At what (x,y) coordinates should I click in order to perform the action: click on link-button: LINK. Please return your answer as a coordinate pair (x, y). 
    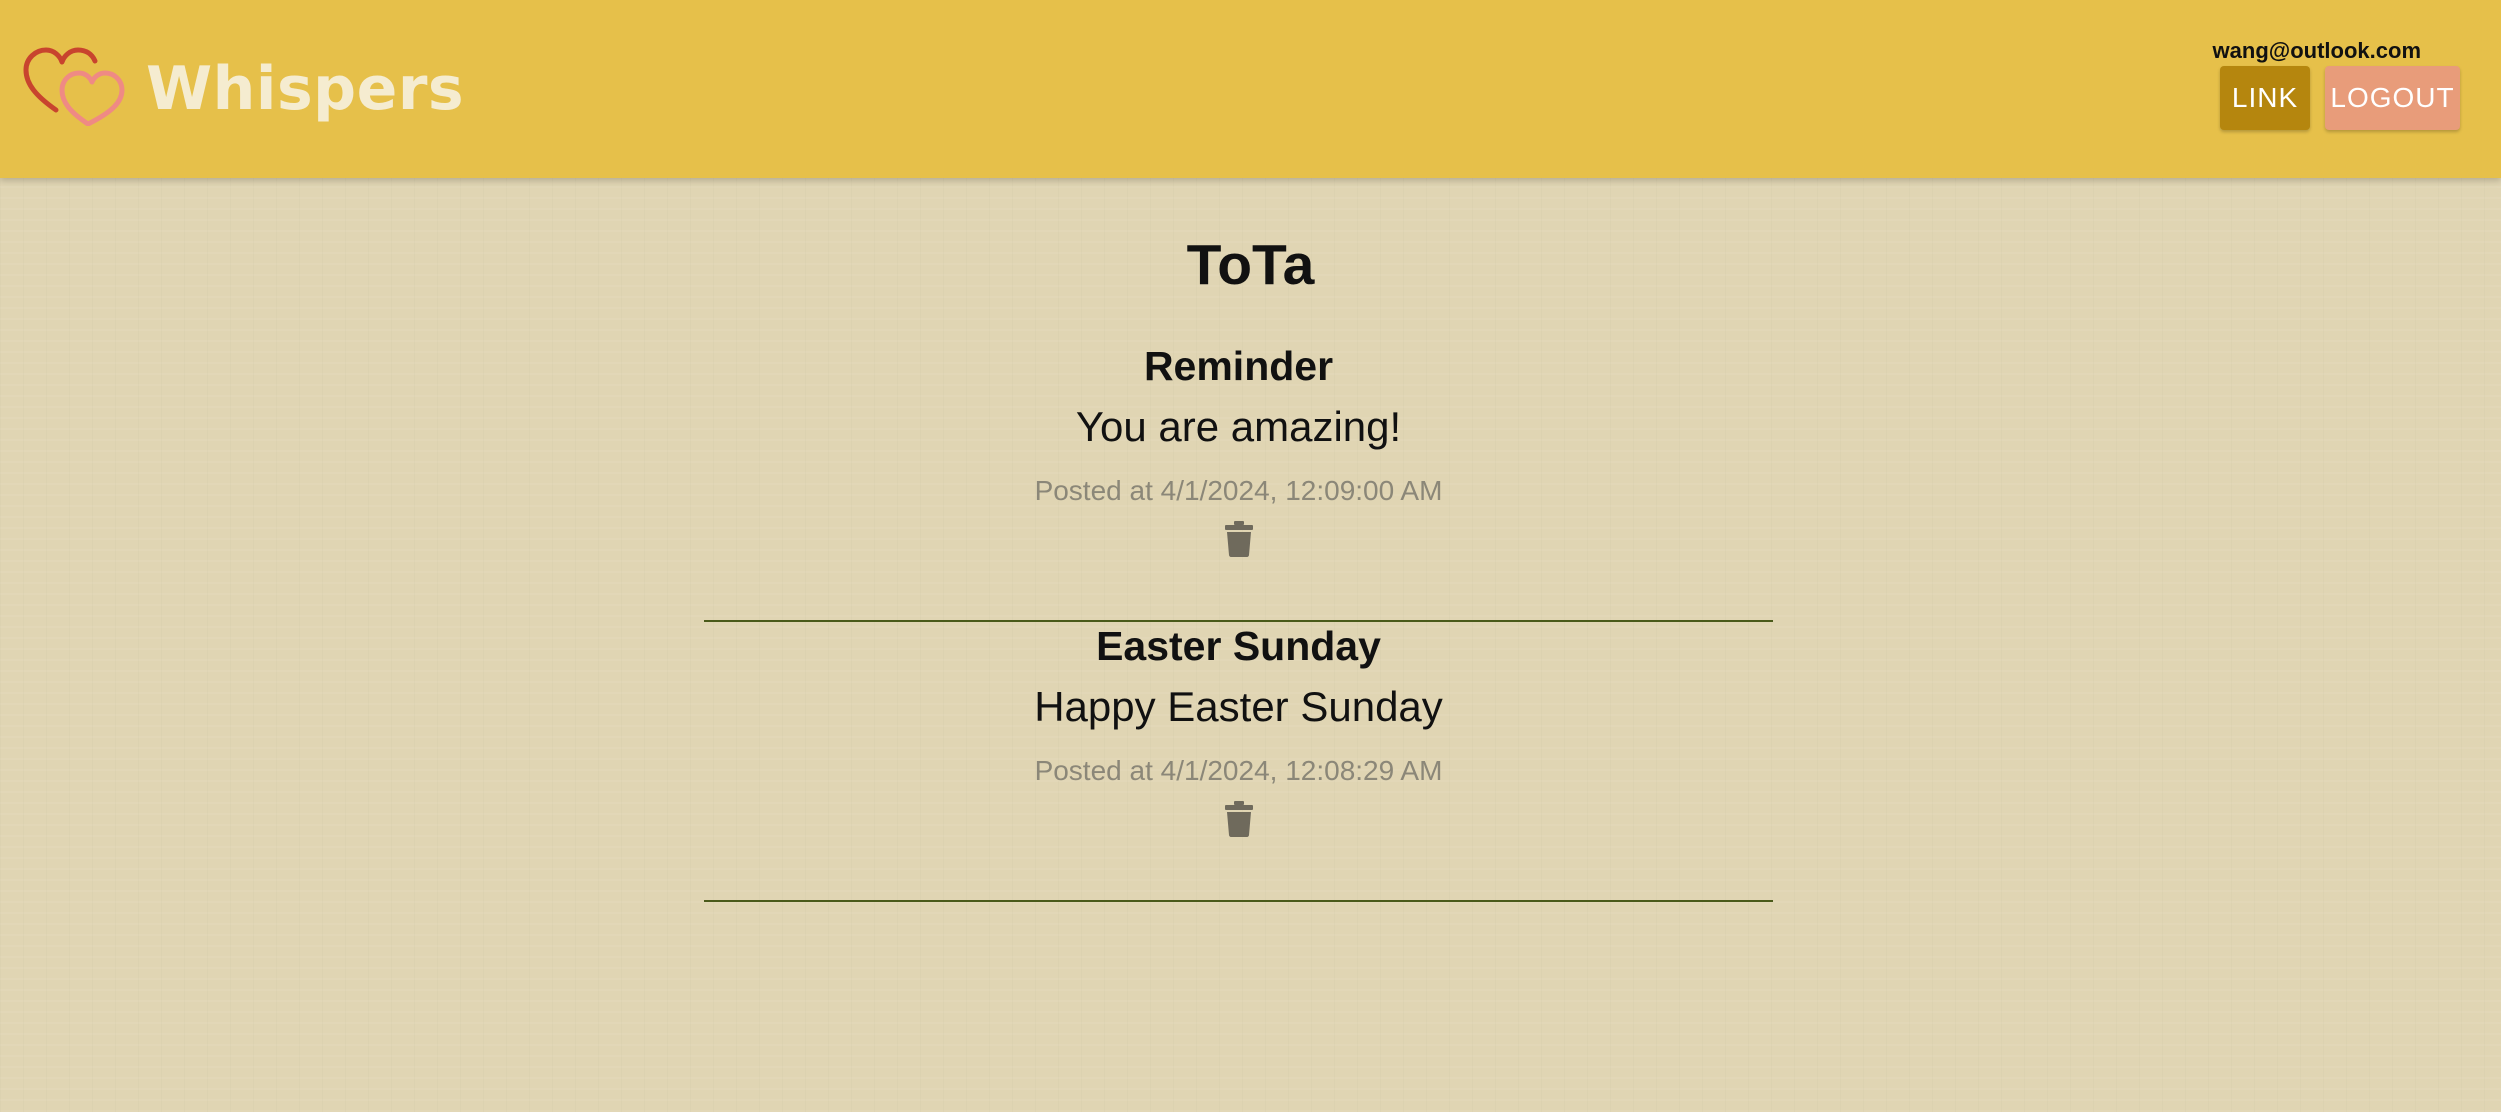
    Looking at the image, I should click on (2265, 98).